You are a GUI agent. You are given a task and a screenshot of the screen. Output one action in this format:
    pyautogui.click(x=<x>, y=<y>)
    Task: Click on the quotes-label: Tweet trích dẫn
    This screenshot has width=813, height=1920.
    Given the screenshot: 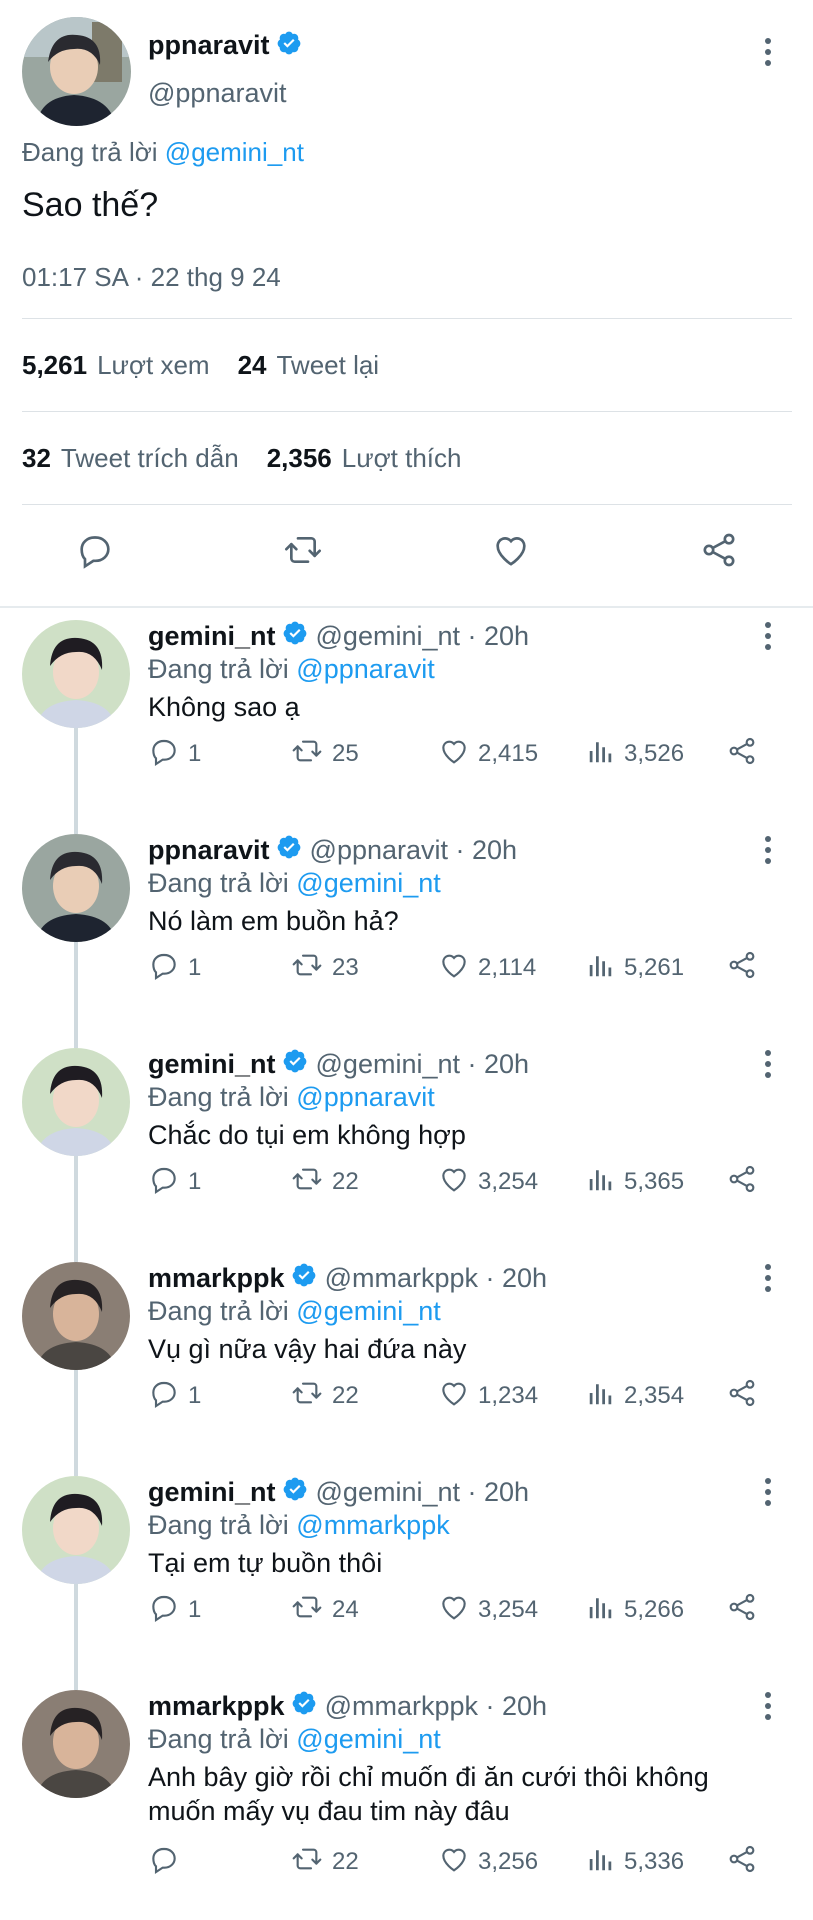 What is the action you would take?
    pyautogui.click(x=150, y=458)
    